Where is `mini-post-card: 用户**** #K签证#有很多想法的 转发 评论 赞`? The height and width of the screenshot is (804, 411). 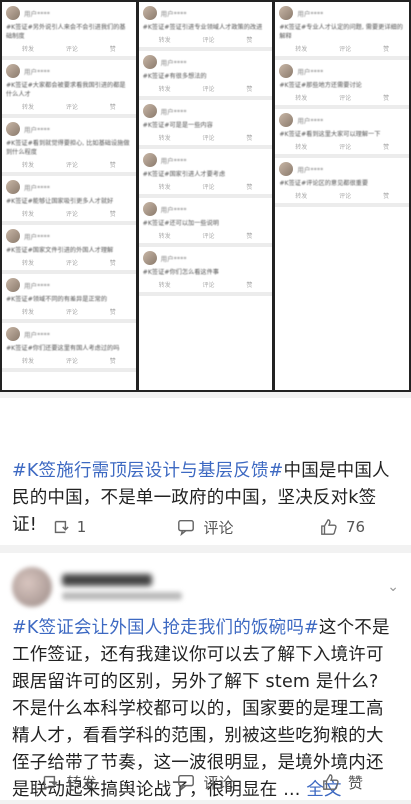 mini-post-card: 用户**** #K签证#有很多想法的 转发 评论 赞 is located at coordinates (205, 75).